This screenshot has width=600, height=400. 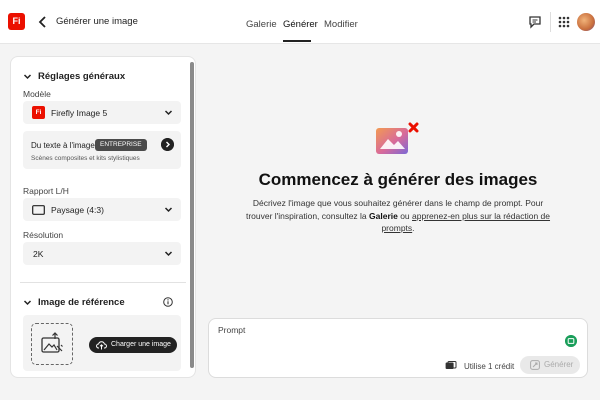 What do you see at coordinates (168, 302) in the screenshot?
I see `info-icon` at bounding box center [168, 302].